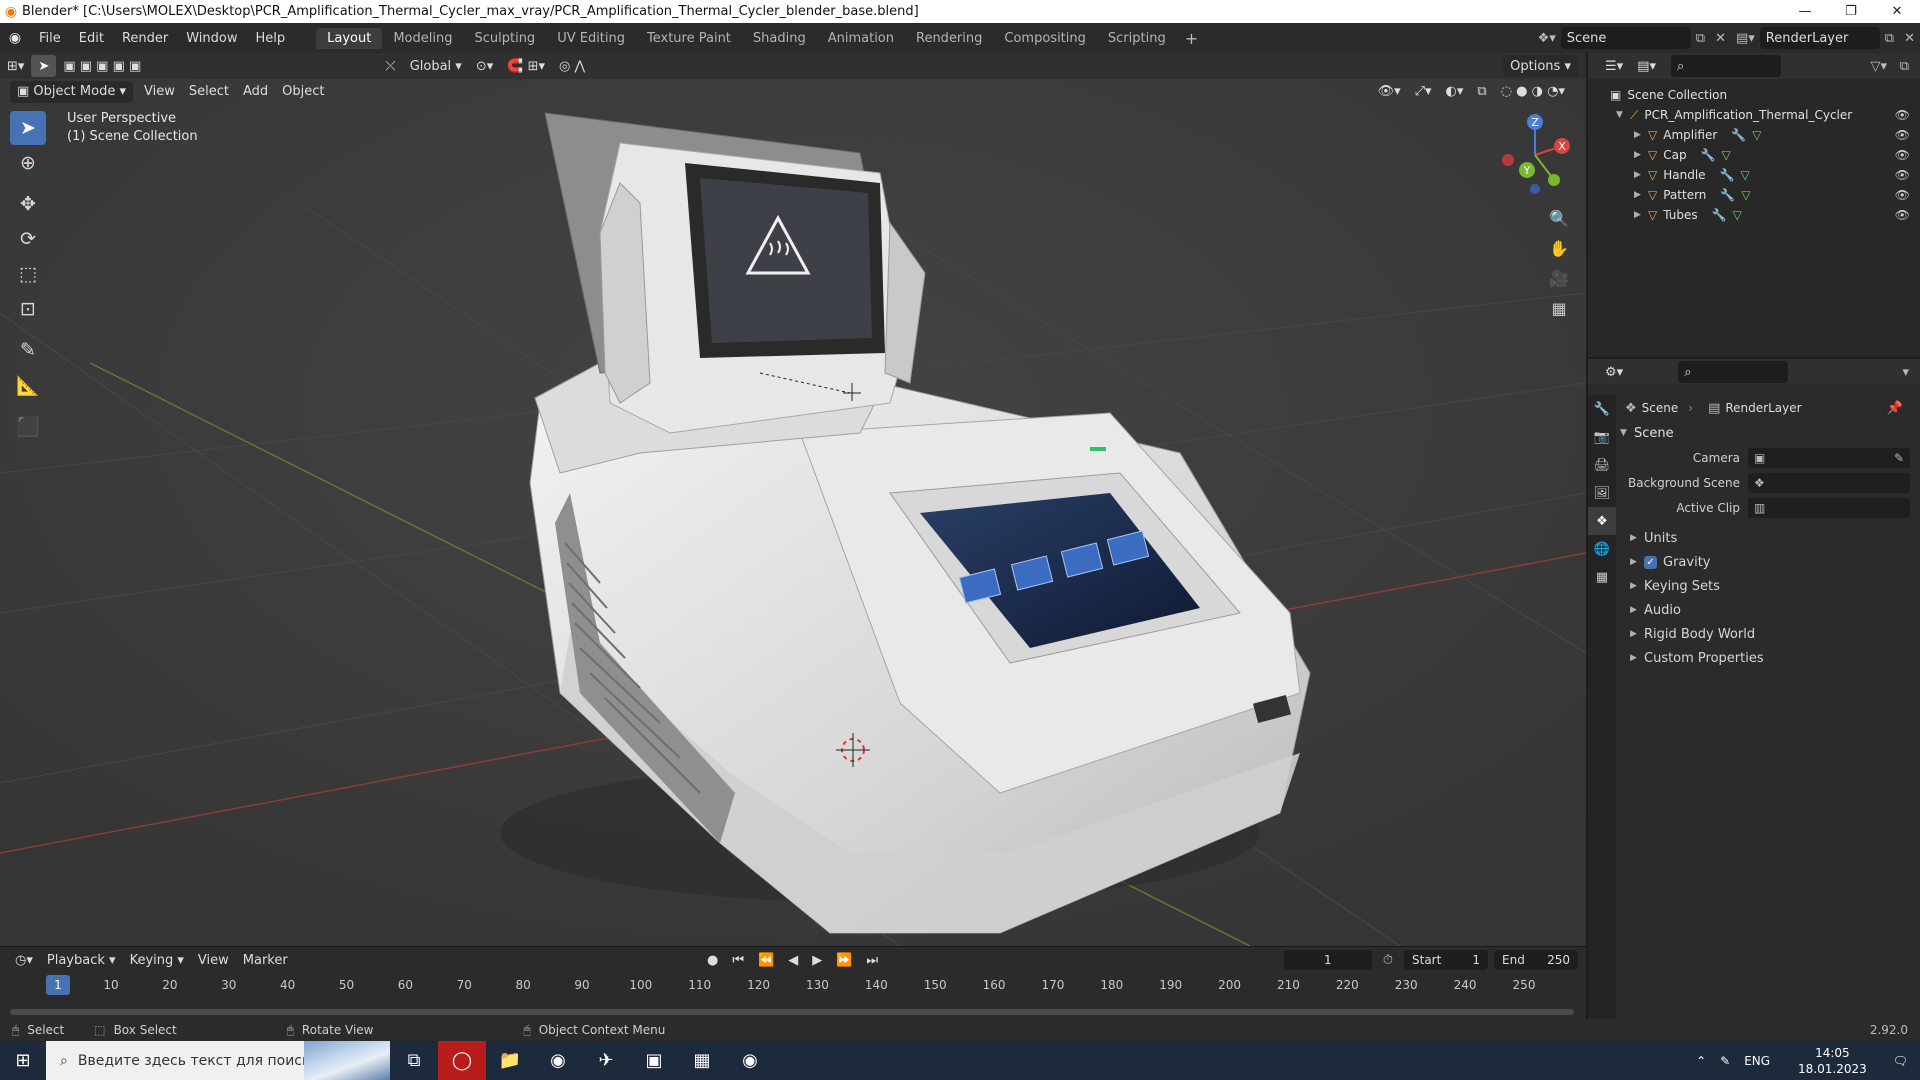 This screenshot has width=1920, height=1080. I want to click on rigid-body-world-panel: ▶ Rigid Body World, so click(1770, 634).